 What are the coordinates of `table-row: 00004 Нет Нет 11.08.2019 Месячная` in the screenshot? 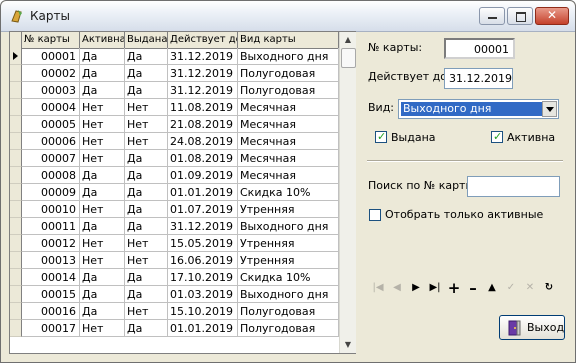 It's located at (174, 107).